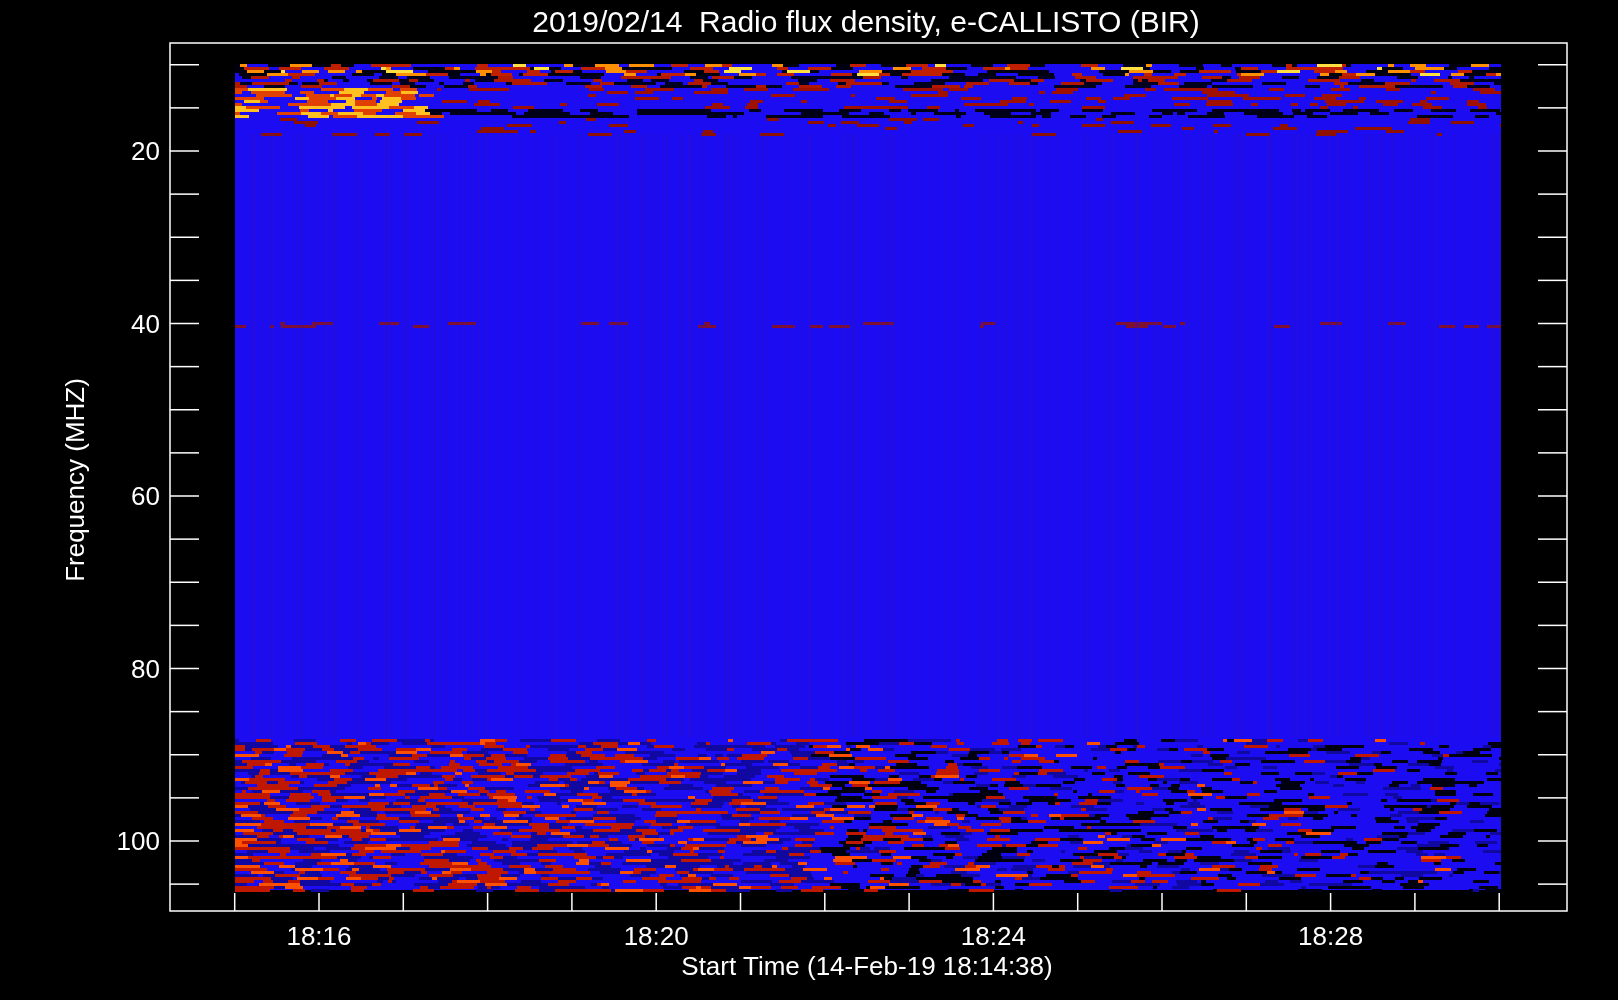 Image resolution: width=1618 pixels, height=1000 pixels. Describe the element at coordinates (1331, 936) in the screenshot. I see `axis-tick-label: 18:28` at that location.